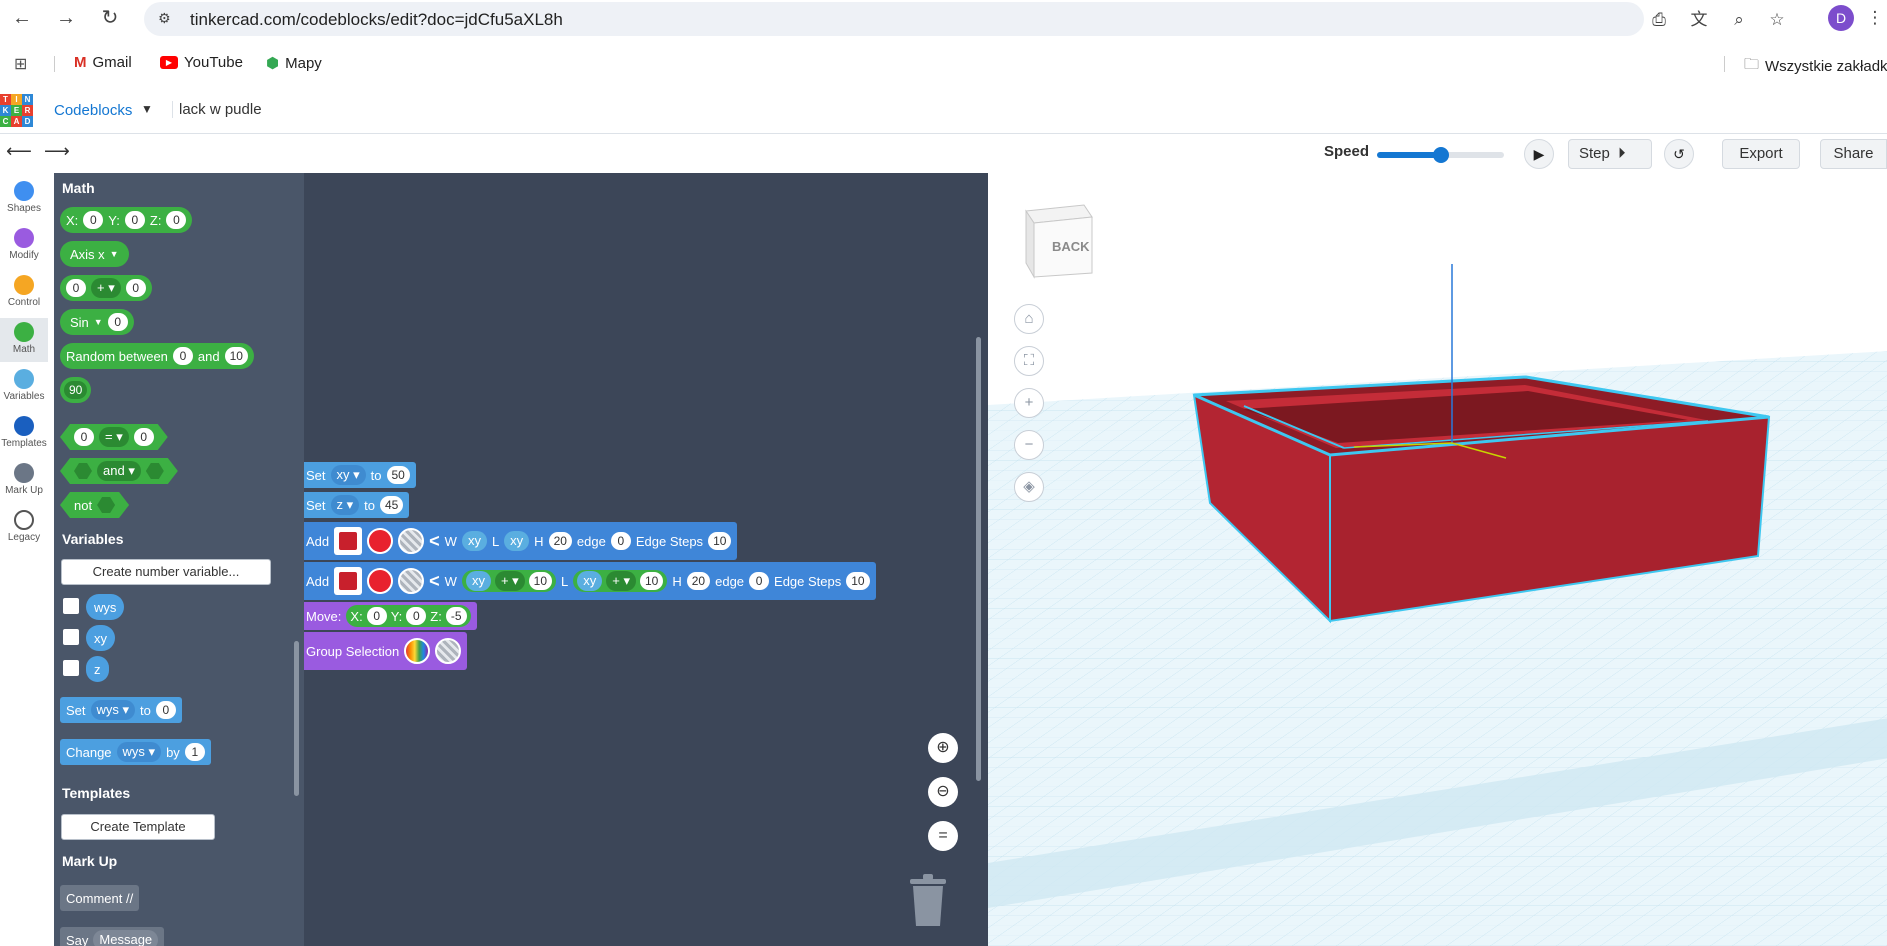 The image size is (1887, 946). I want to click on export-button: Export, so click(1761, 154).